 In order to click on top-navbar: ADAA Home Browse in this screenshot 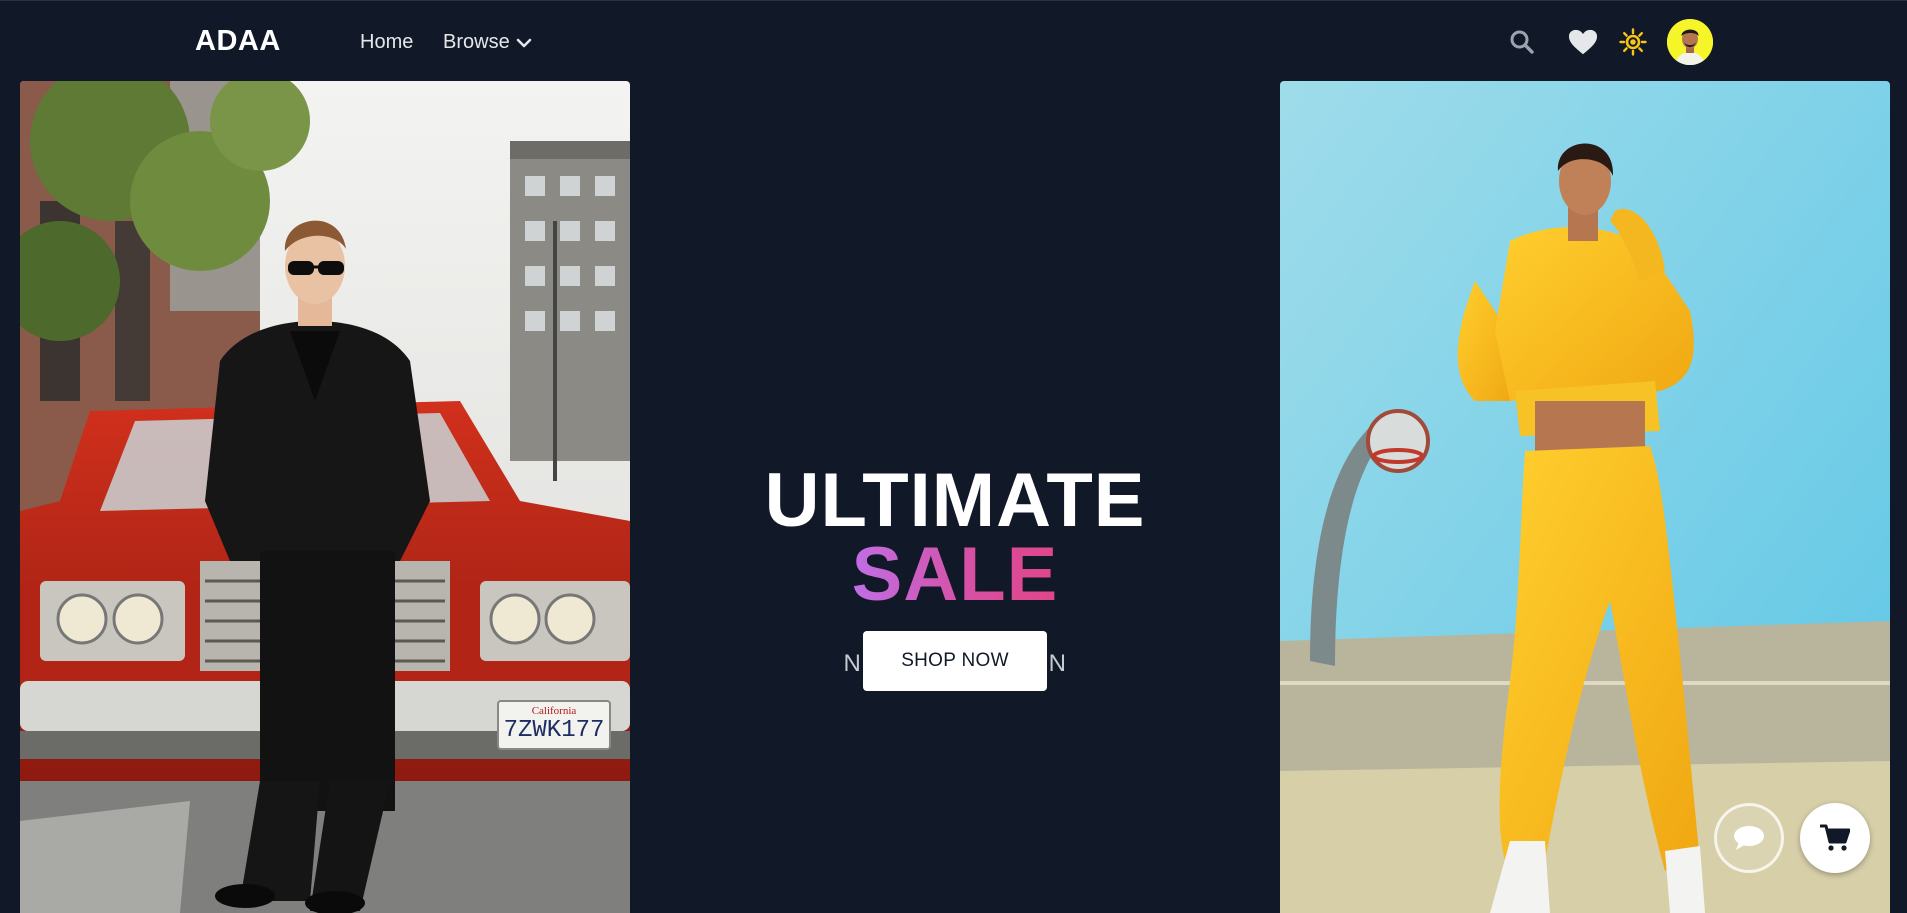, I will do `click(953, 40)`.